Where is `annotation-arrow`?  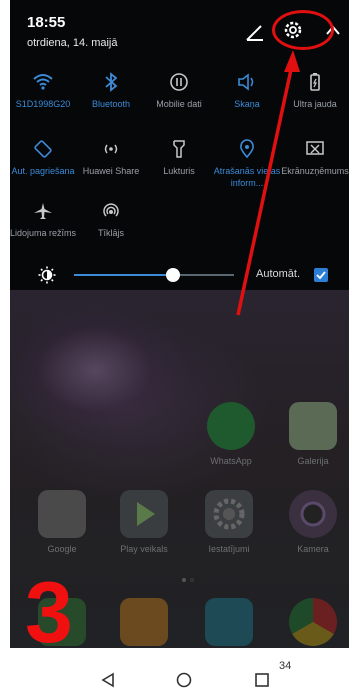
annotation-arrow is located at coordinates (268, 183).